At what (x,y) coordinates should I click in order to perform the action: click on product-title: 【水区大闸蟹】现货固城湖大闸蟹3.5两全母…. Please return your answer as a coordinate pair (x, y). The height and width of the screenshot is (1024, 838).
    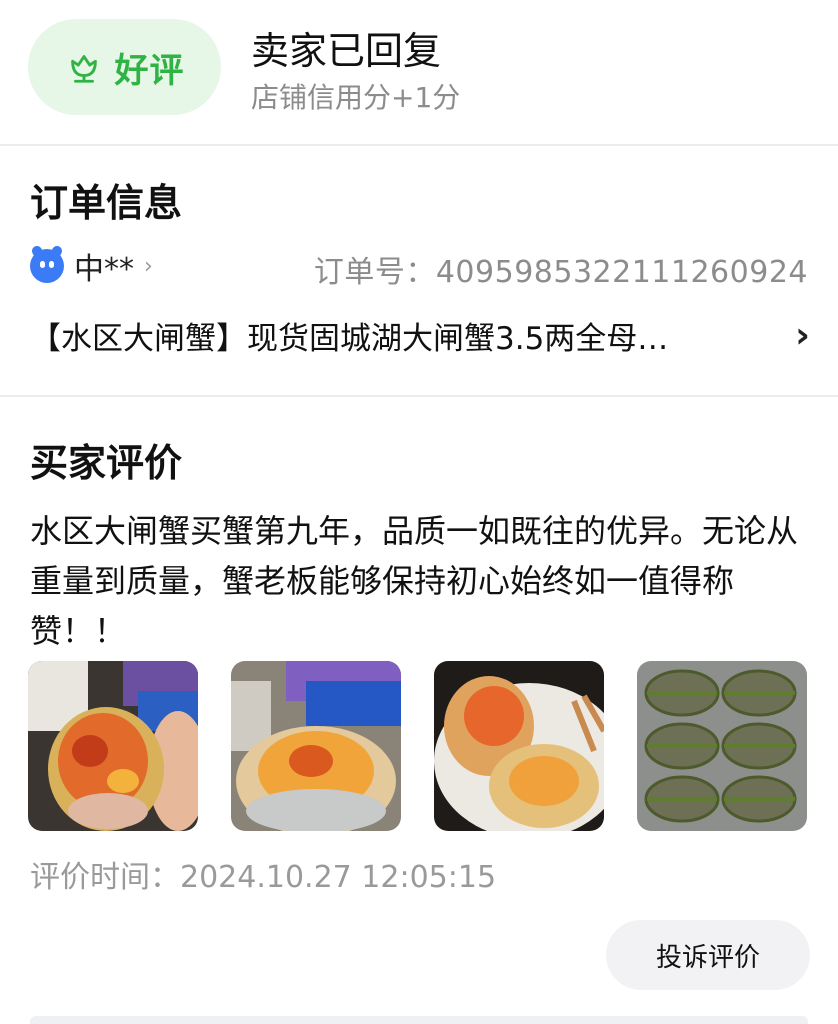
    Looking at the image, I should click on (349, 338).